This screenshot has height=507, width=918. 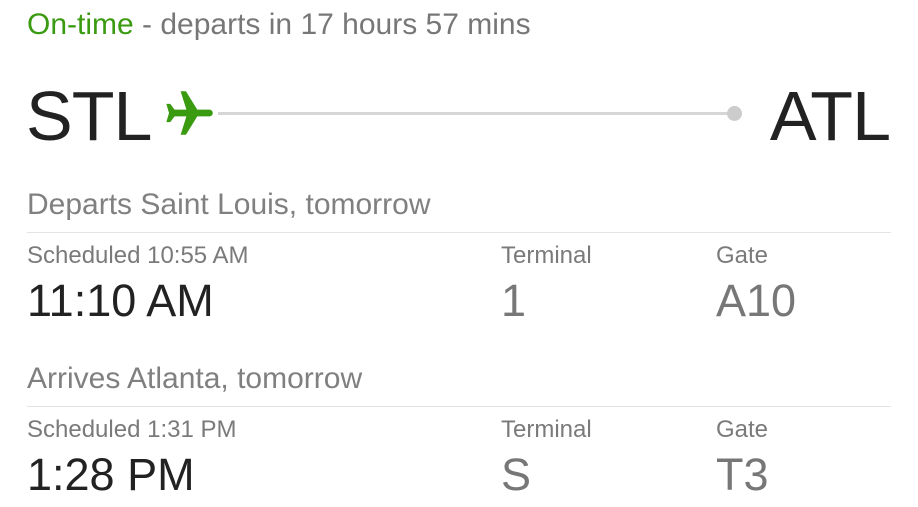 I want to click on status-ontime: On-time, so click(x=80, y=24).